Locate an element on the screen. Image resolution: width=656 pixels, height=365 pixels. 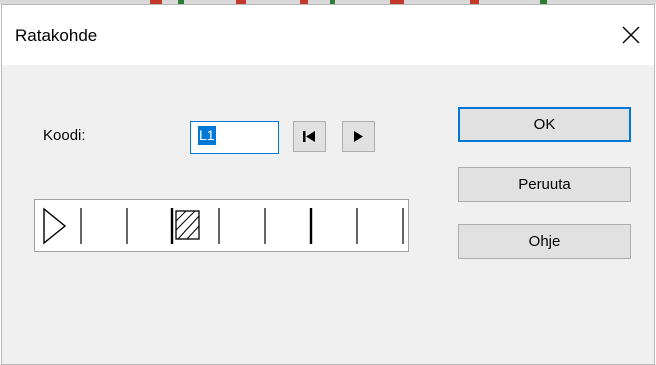
close-button is located at coordinates (631, 35).